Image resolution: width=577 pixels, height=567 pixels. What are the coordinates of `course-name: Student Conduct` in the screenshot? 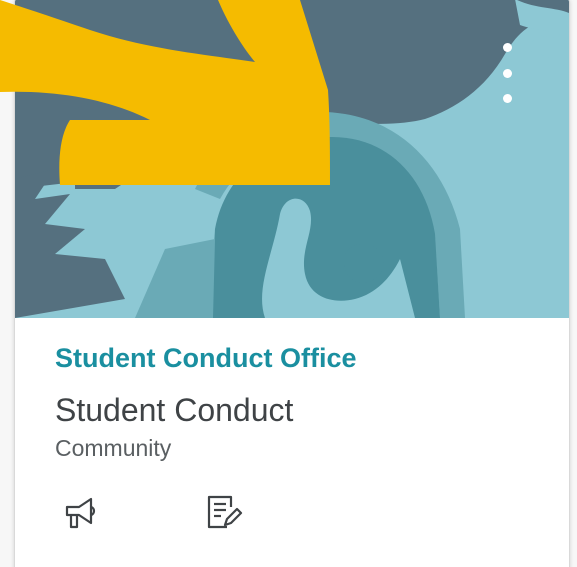 It's located at (174, 410).